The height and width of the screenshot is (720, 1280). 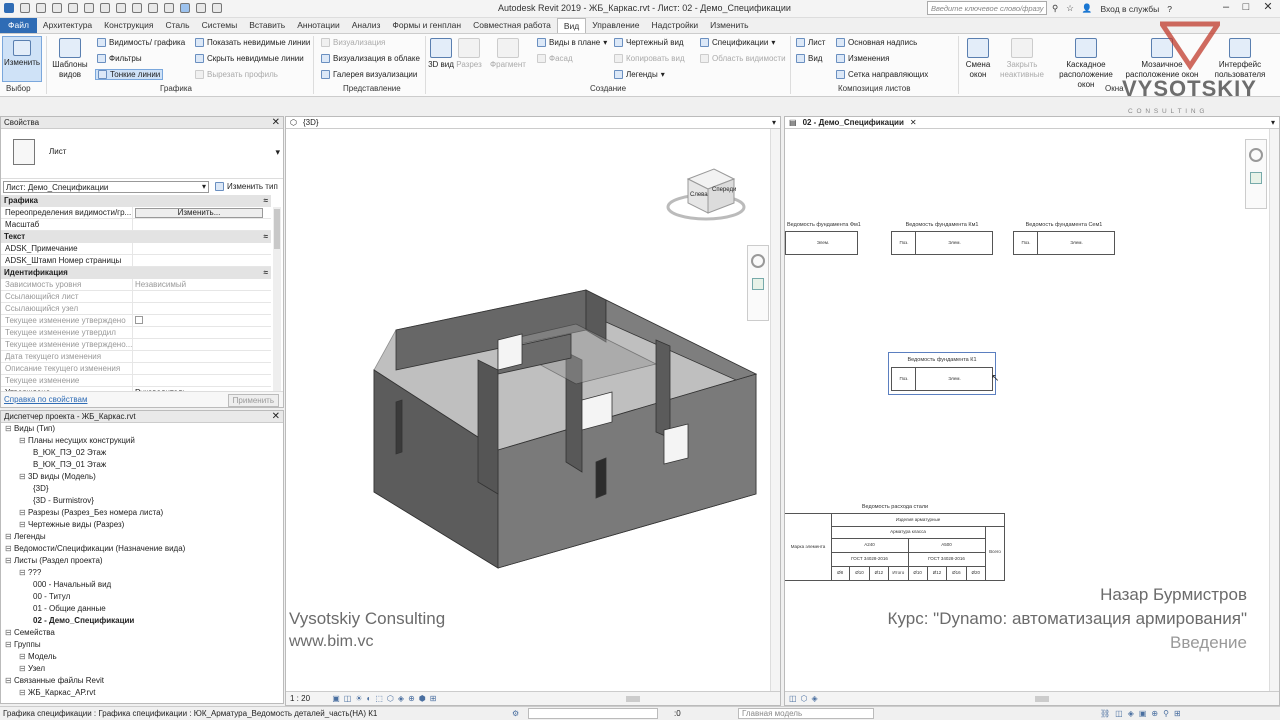 What do you see at coordinates (142, 442) in the screenshot?
I see `browser-tree-item: ⊟ Планы несущих конструкций` at bounding box center [142, 442].